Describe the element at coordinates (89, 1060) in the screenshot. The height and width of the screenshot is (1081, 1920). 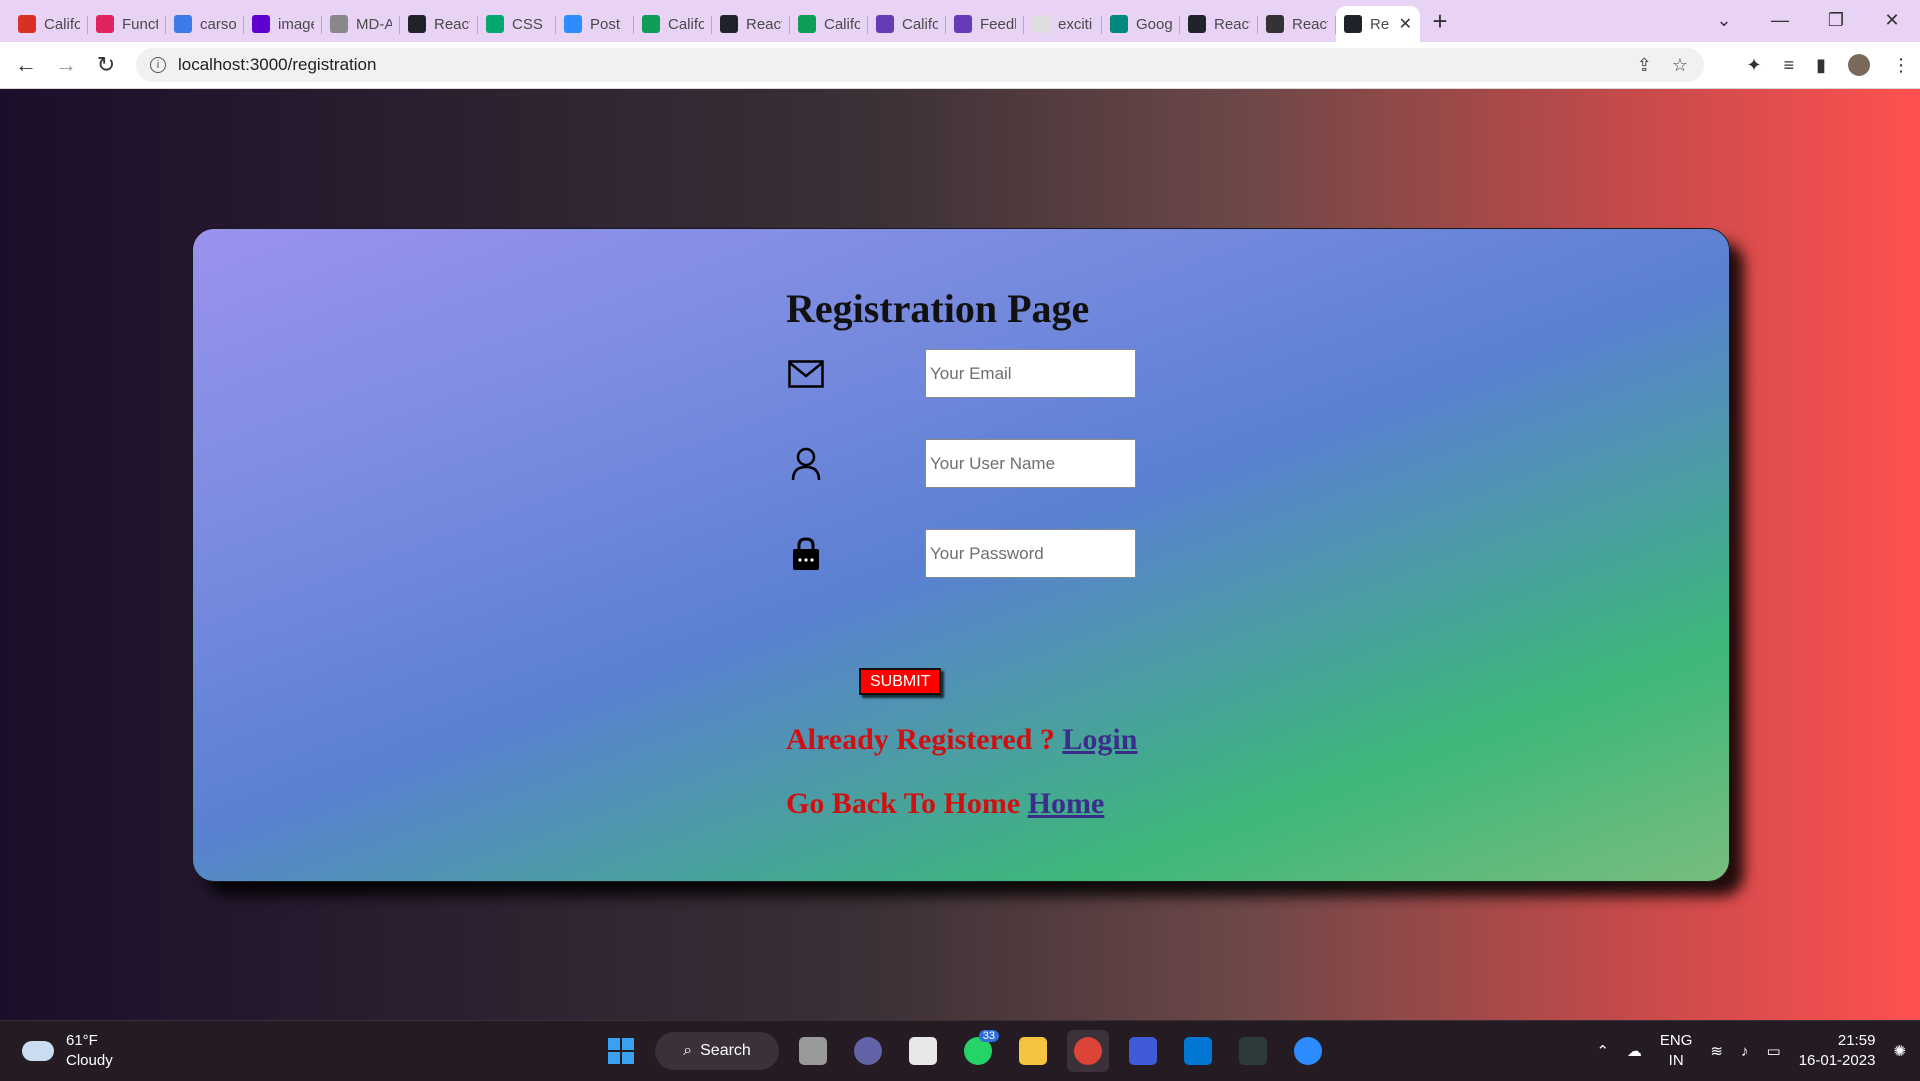
I see `weather-condition: Cloudy` at that location.